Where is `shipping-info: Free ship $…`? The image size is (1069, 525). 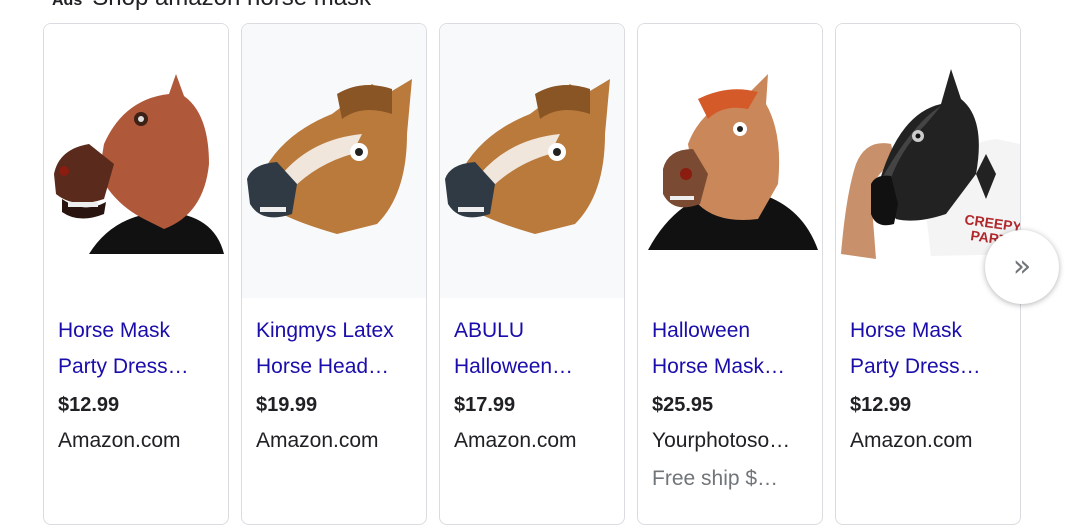 shipping-info: Free ship $… is located at coordinates (715, 478).